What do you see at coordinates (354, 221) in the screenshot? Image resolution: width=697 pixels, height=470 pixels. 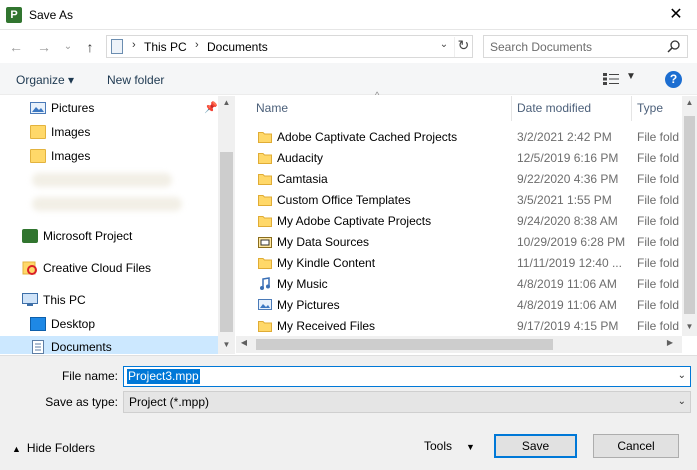 I see `file-name: My Adobe Captivate Projects` at bounding box center [354, 221].